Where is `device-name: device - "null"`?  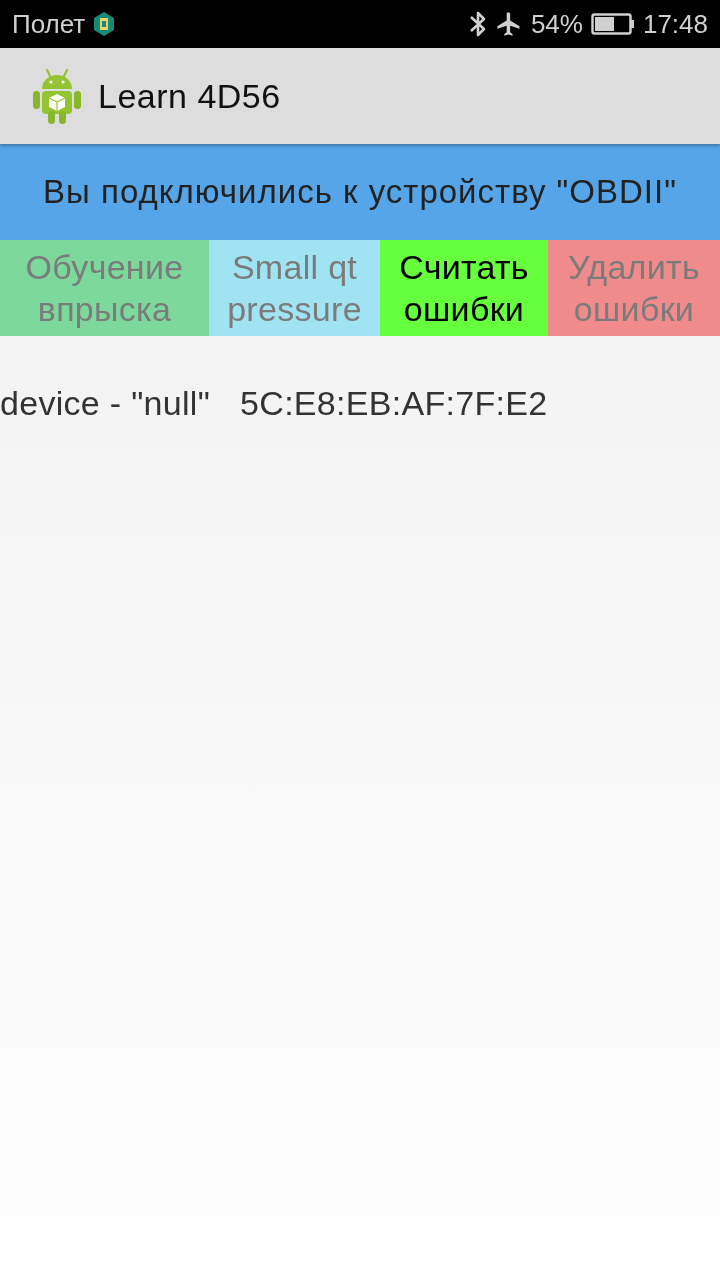 device-name: device - "null" is located at coordinates (105, 403).